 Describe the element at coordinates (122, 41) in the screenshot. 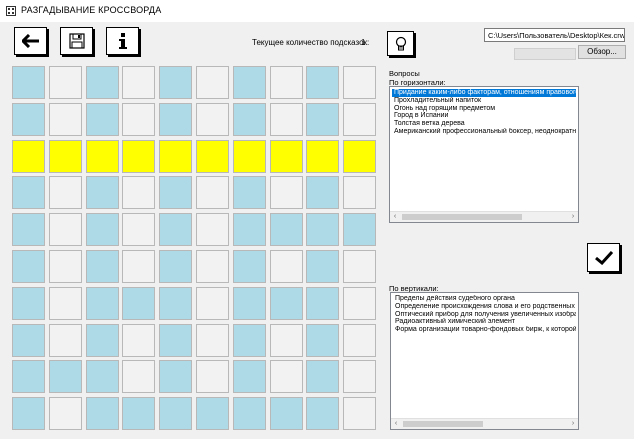

I see `info-button` at that location.